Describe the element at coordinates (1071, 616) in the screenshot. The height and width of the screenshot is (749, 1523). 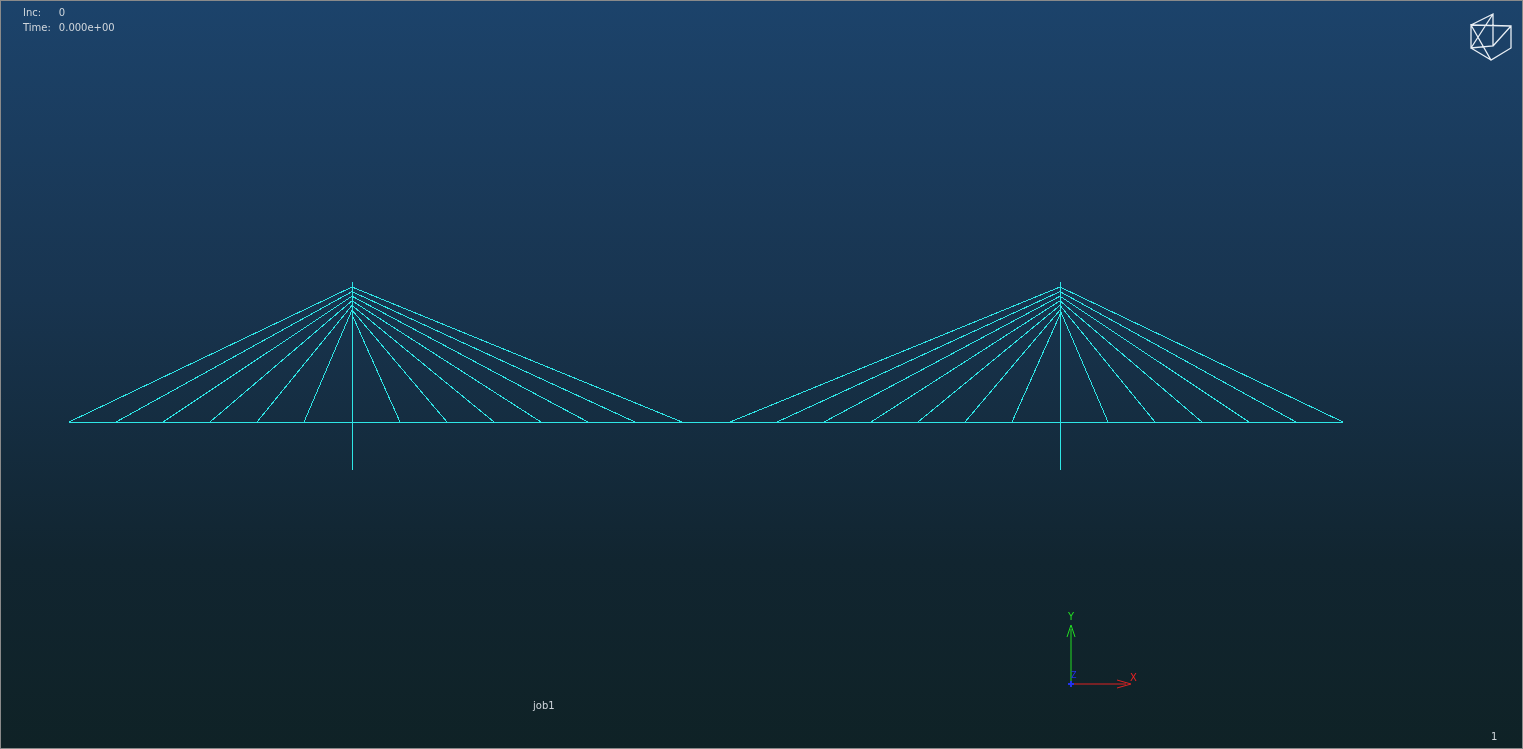
I see `axis-label: Y` at that location.